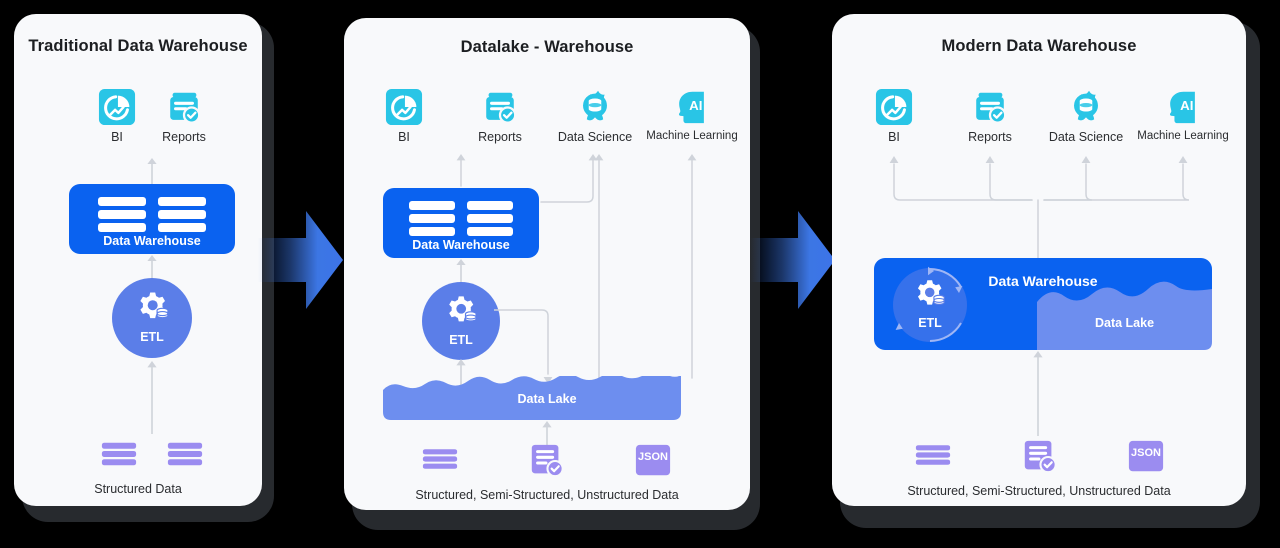 This screenshot has width=1280, height=548. I want to click on connector-etl-to-lake, so click(529, 343).